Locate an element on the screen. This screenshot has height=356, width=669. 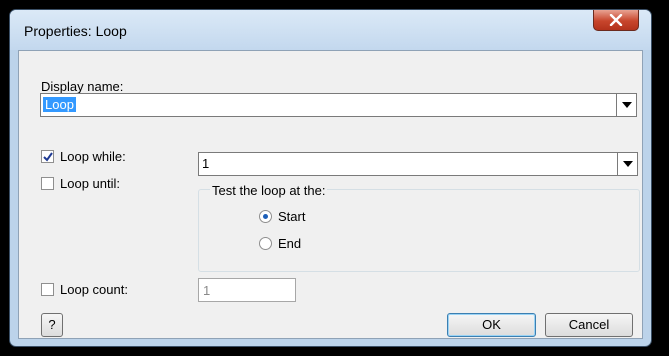
title-bar: Properties: Loop is located at coordinates (330, 30).